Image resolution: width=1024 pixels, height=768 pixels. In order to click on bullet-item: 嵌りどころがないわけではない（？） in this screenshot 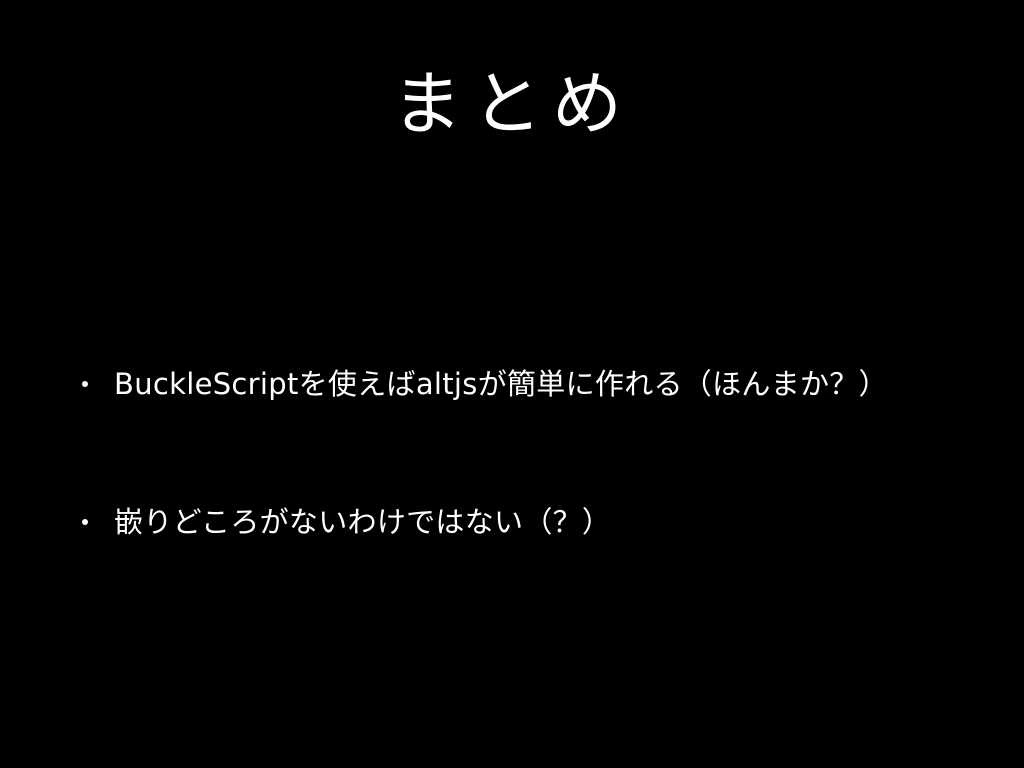, I will do `click(532, 522)`.